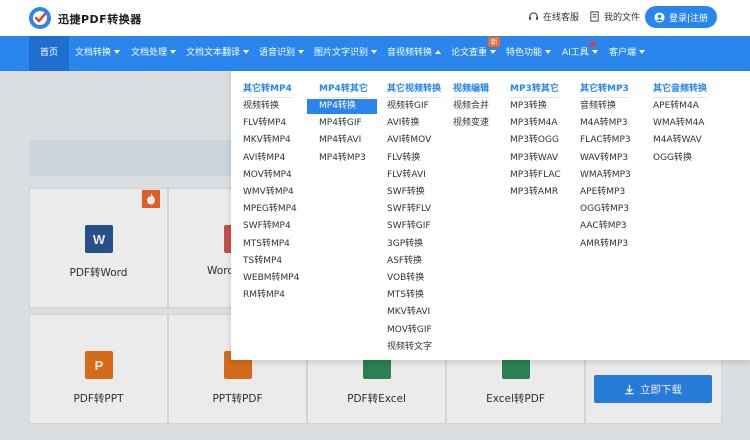 Image resolution: width=750 pixels, height=440 pixels. I want to click on dropdown-menu-item: TS转MP4, so click(262, 261).